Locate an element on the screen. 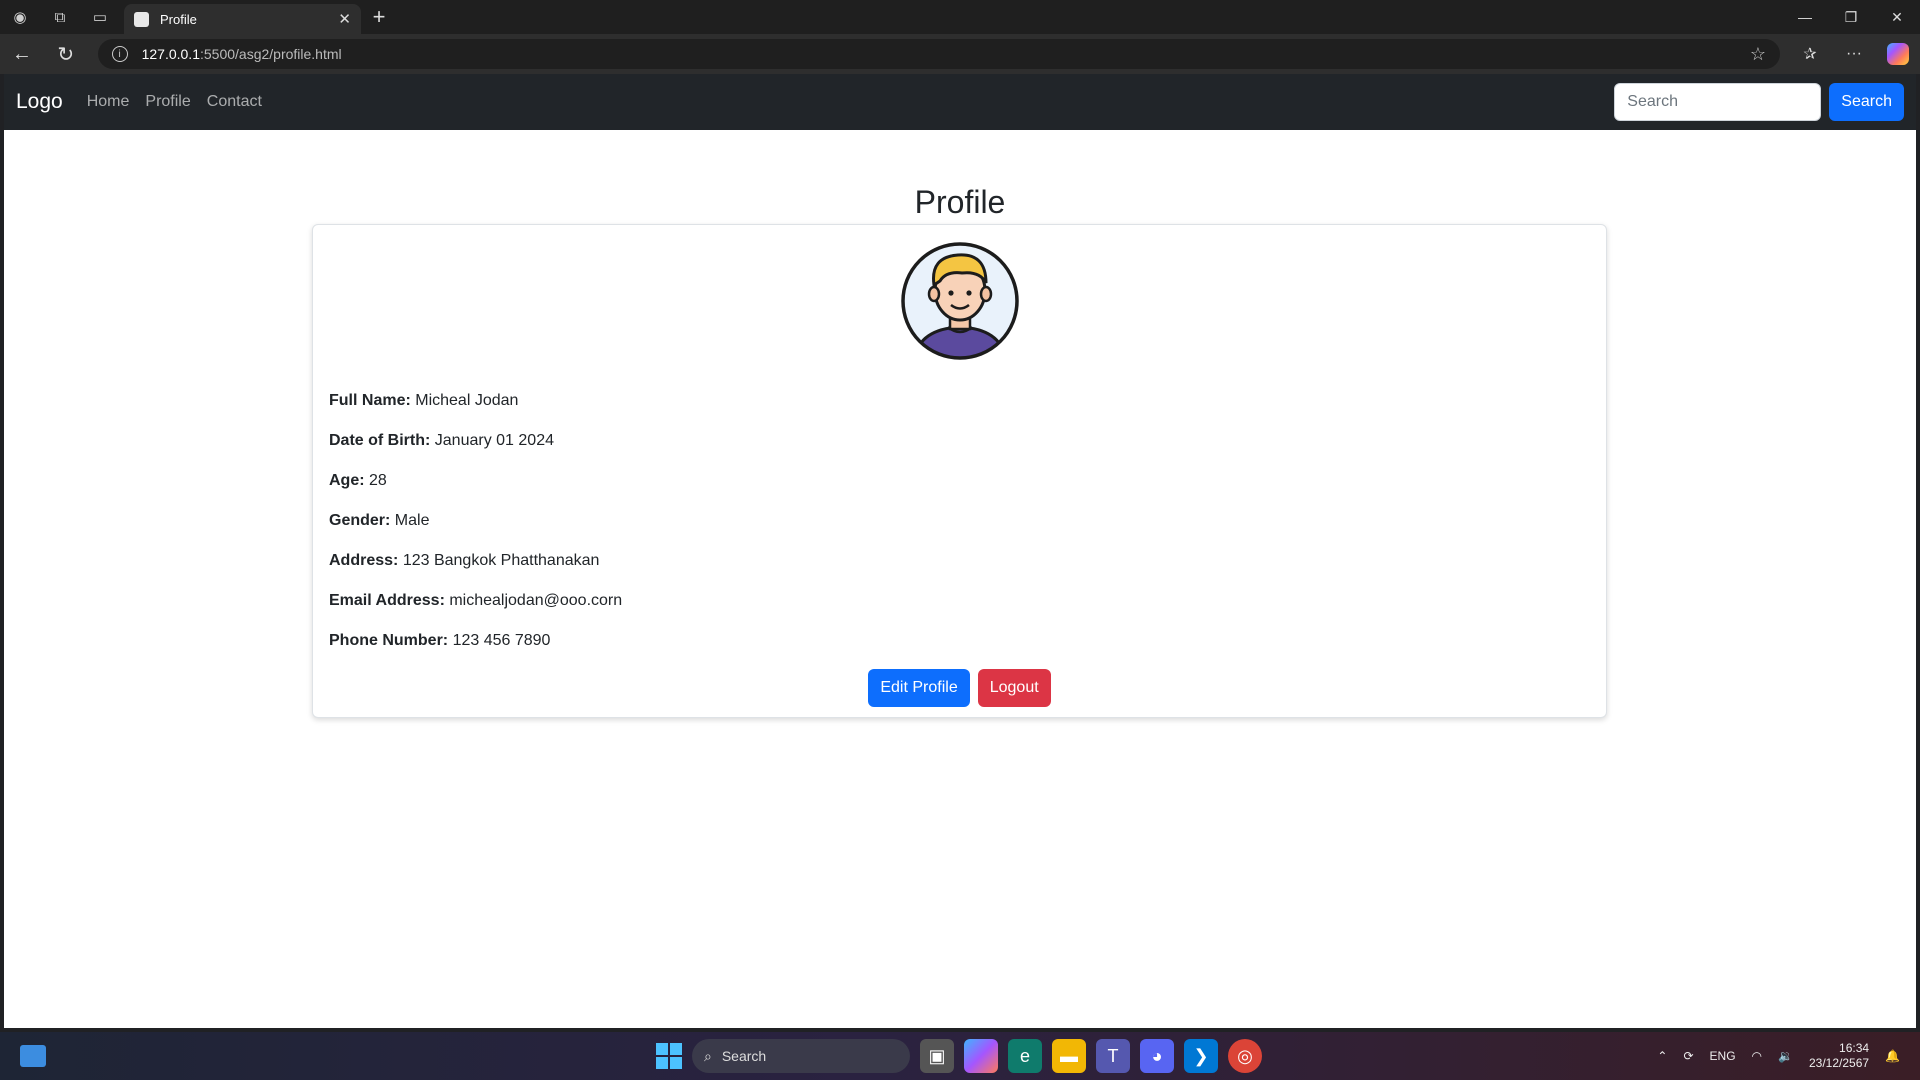  volume-icon: 🔉 is located at coordinates (1785, 1056).